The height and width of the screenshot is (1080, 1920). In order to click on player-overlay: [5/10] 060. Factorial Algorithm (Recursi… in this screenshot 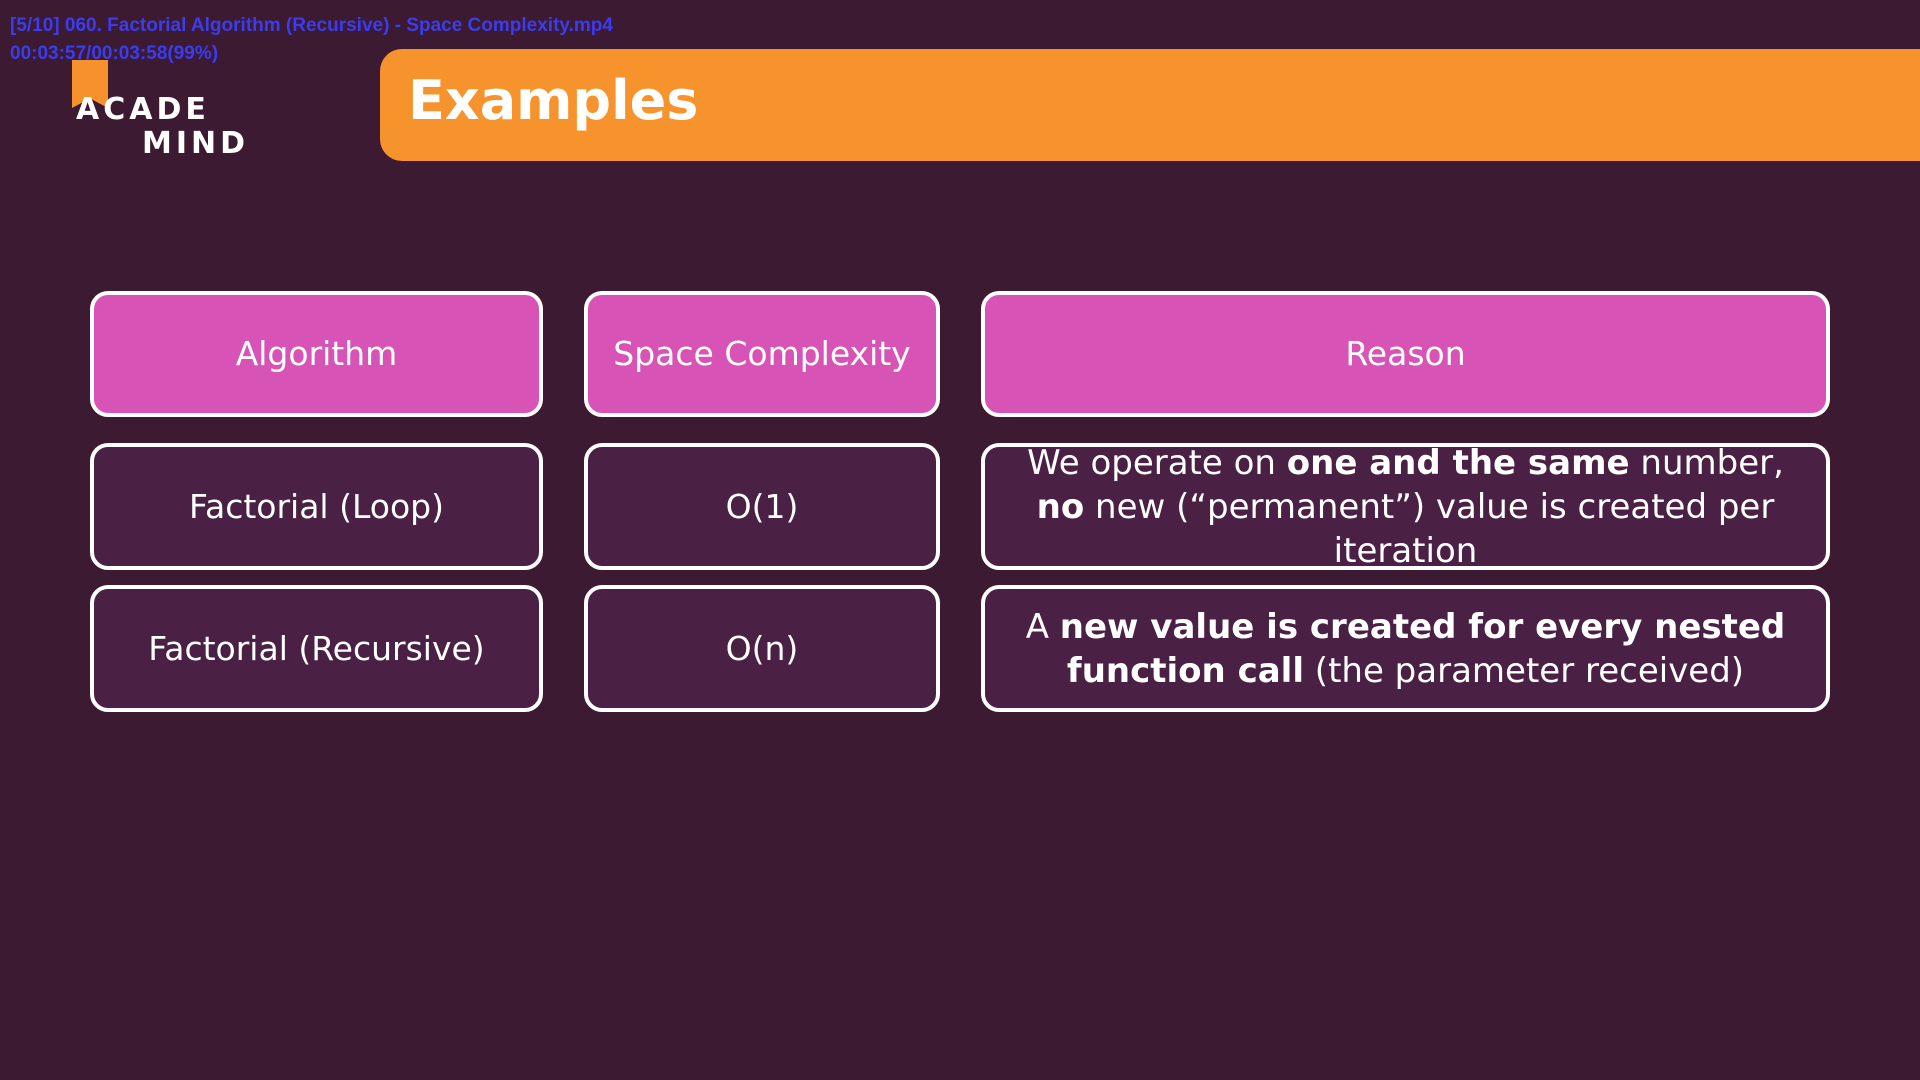, I will do `click(311, 40)`.